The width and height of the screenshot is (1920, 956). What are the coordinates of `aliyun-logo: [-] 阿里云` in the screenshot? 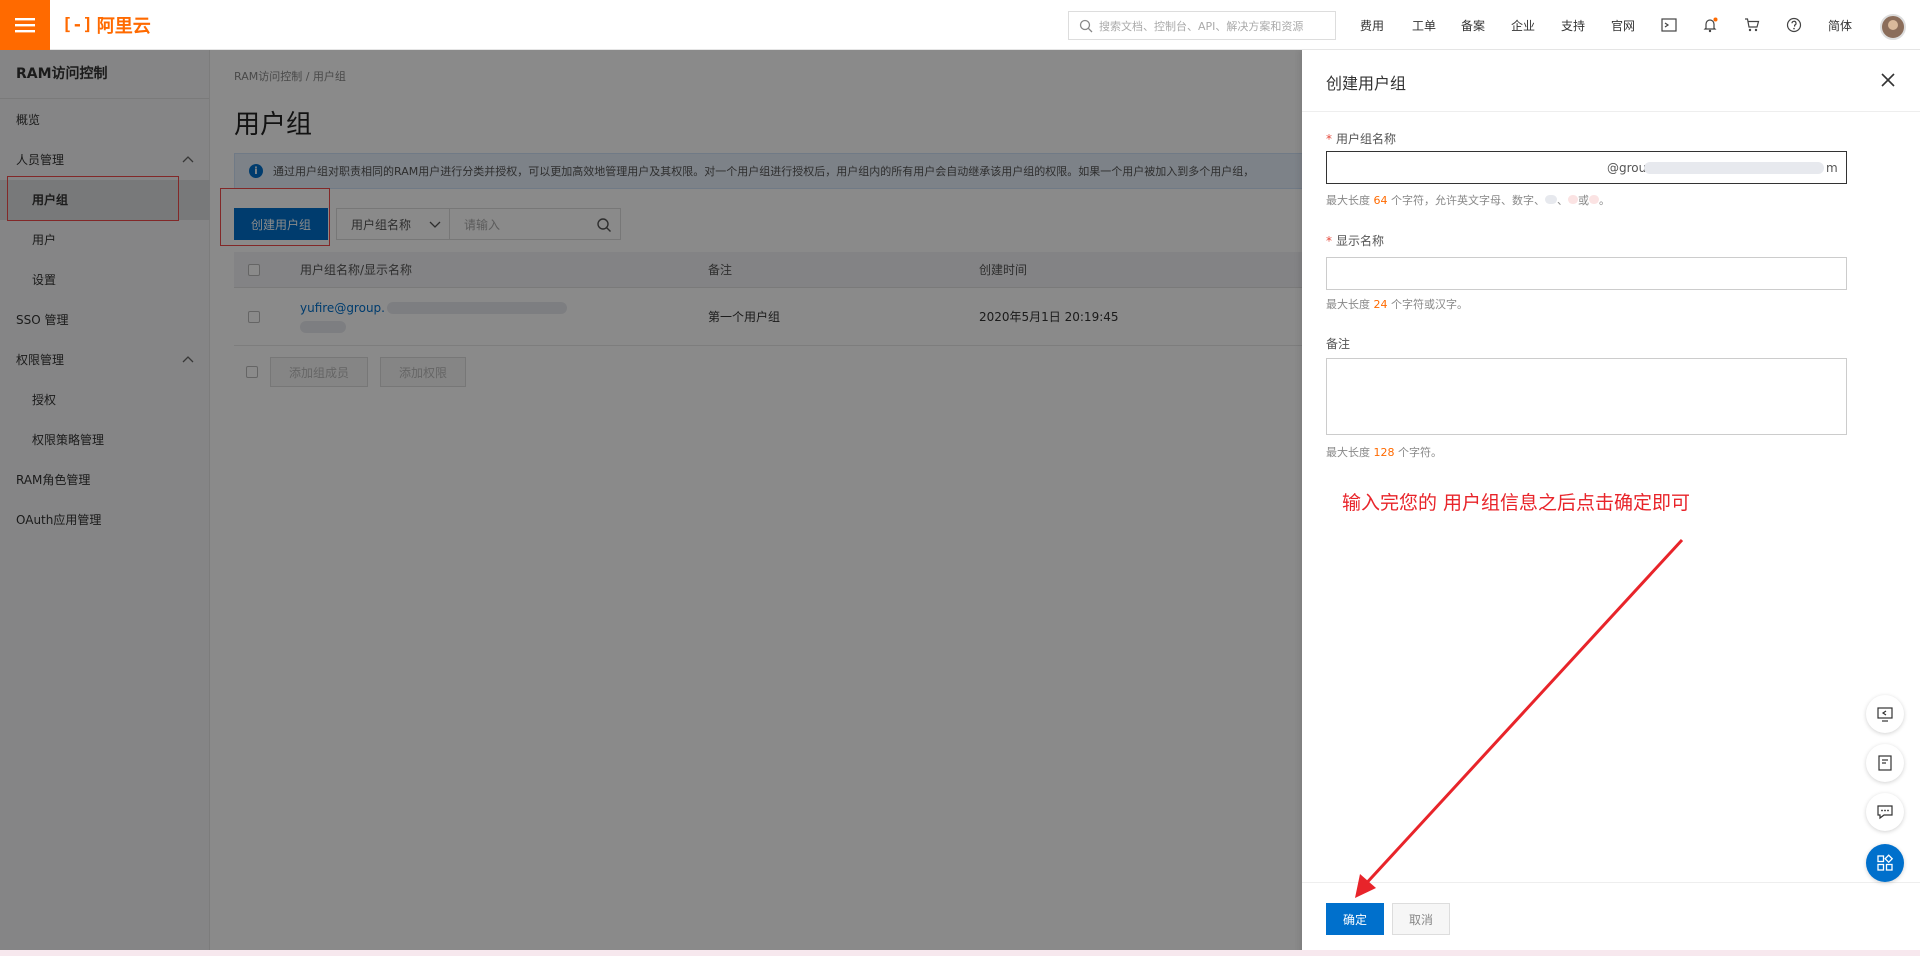 It's located at (106, 25).